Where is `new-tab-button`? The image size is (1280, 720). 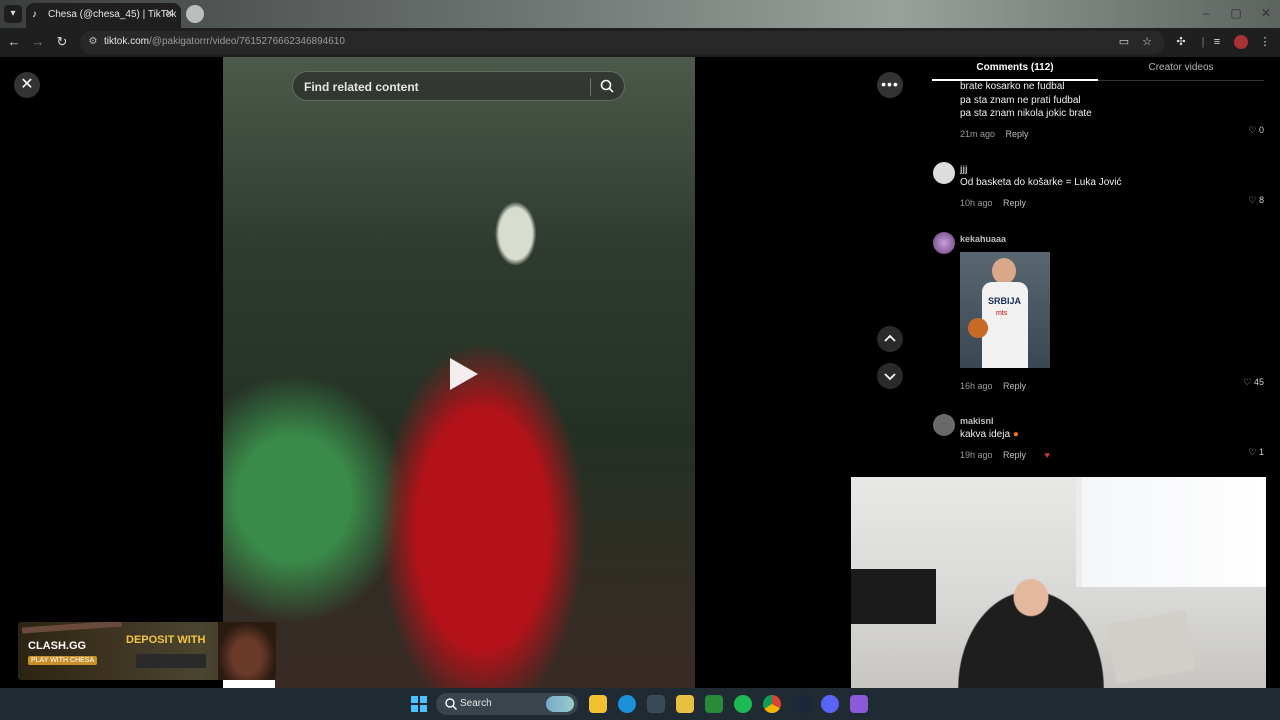 new-tab-button is located at coordinates (195, 14).